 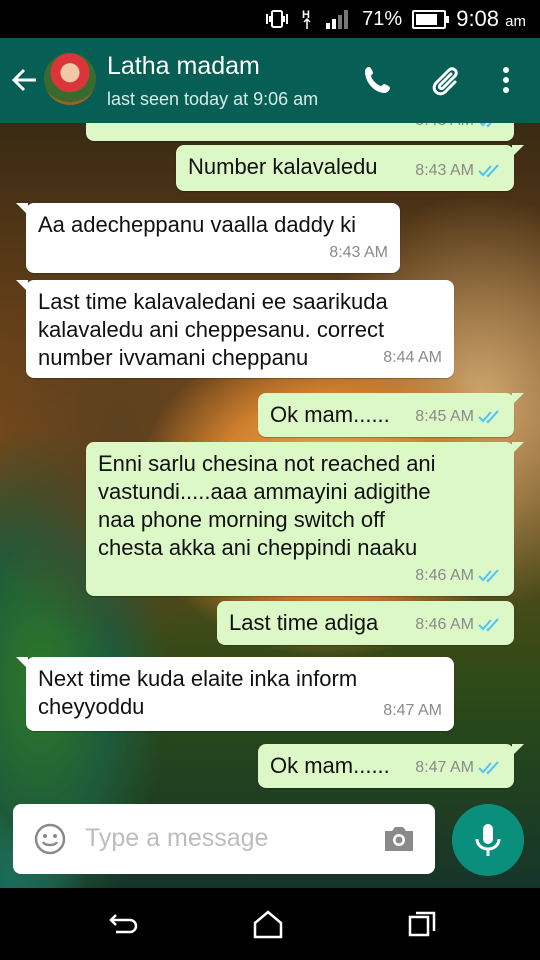 I want to click on message-outgoing: Number kalavaledu 8:43 AM, so click(x=350, y=168).